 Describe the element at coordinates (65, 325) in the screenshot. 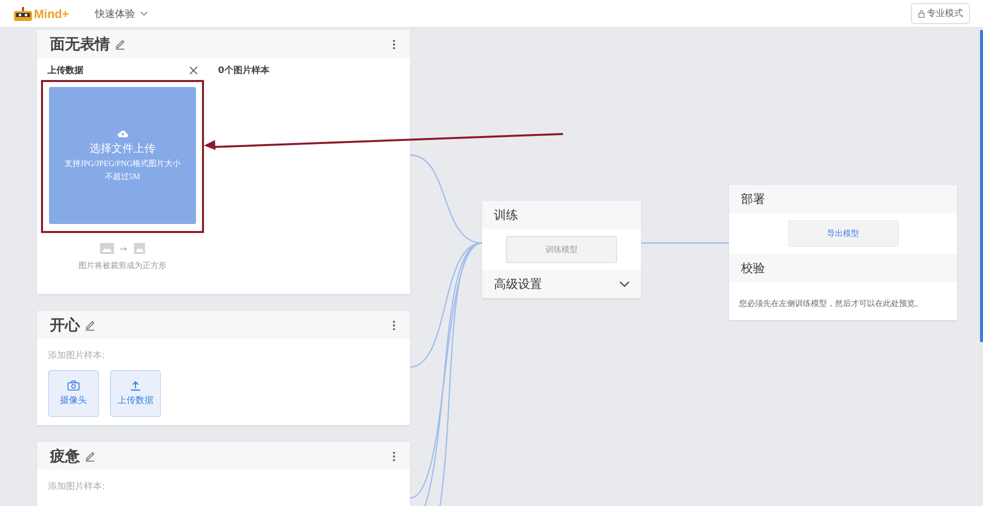

I see `class-name: 开心` at that location.